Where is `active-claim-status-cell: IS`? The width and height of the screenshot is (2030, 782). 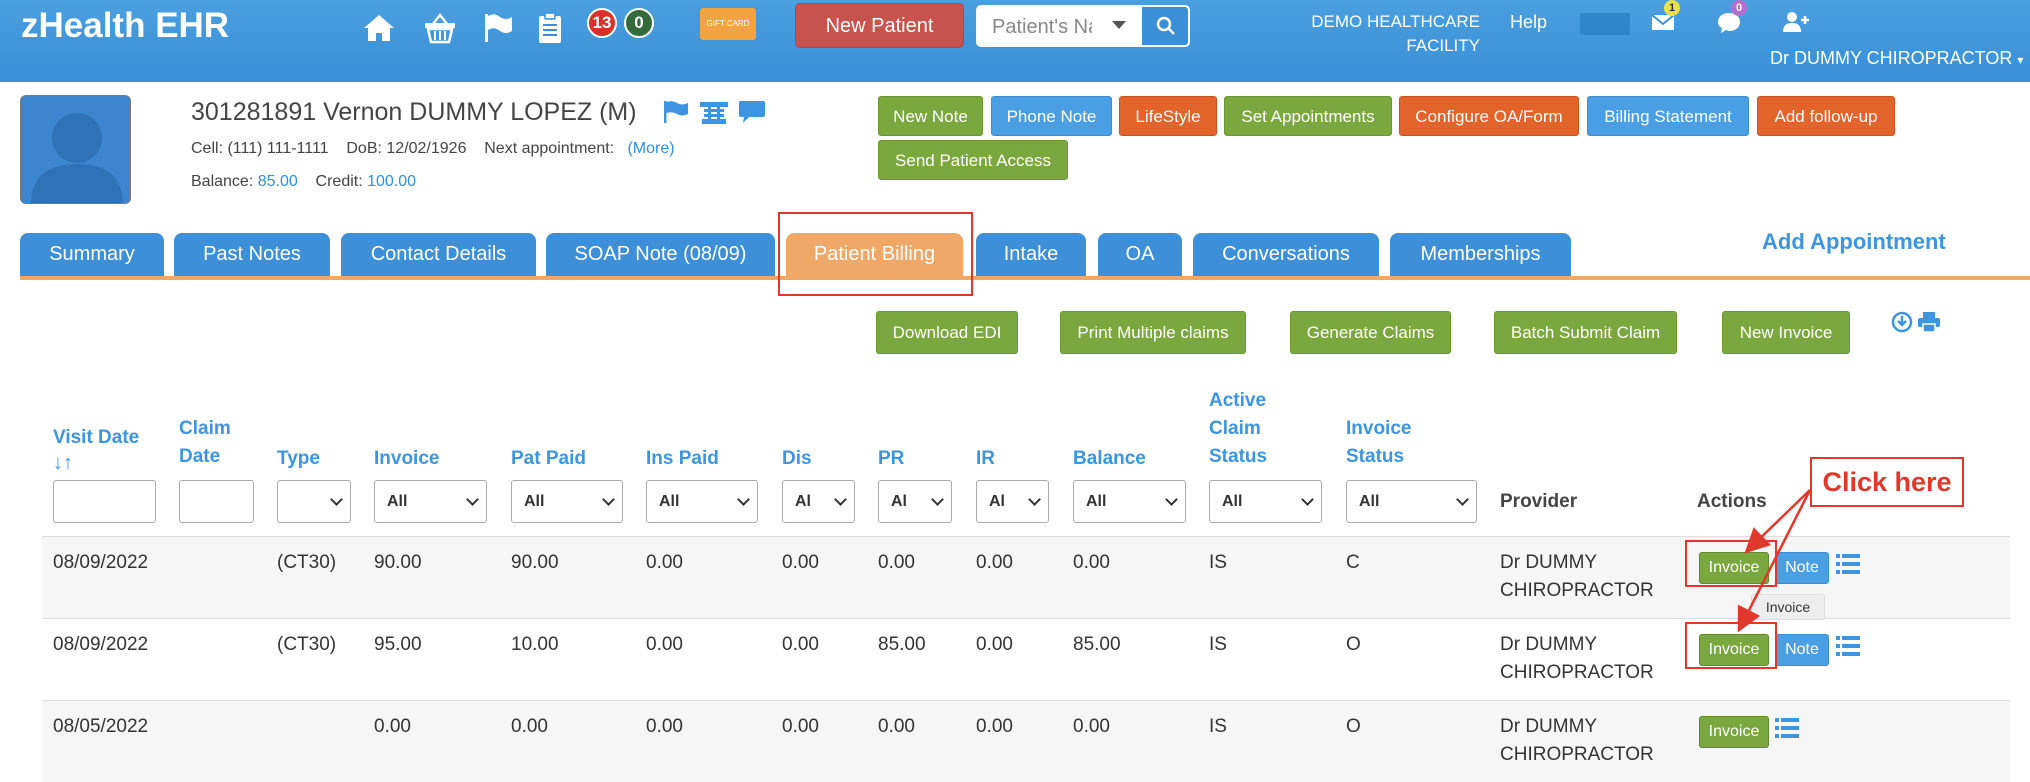 active-claim-status-cell: IS is located at coordinates (1218, 726).